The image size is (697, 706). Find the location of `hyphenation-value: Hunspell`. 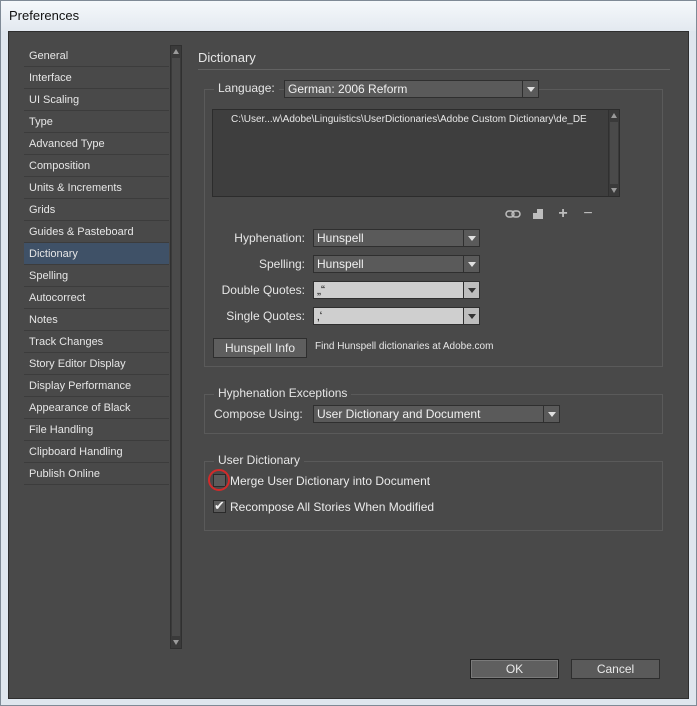

hyphenation-value: Hunspell is located at coordinates (340, 238).